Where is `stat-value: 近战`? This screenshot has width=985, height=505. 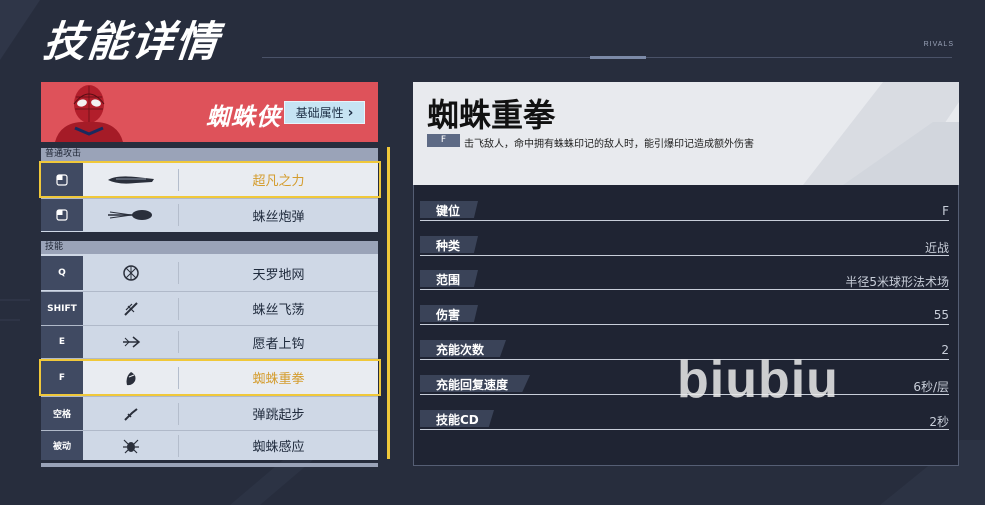 stat-value: 近战 is located at coordinates (936, 248).